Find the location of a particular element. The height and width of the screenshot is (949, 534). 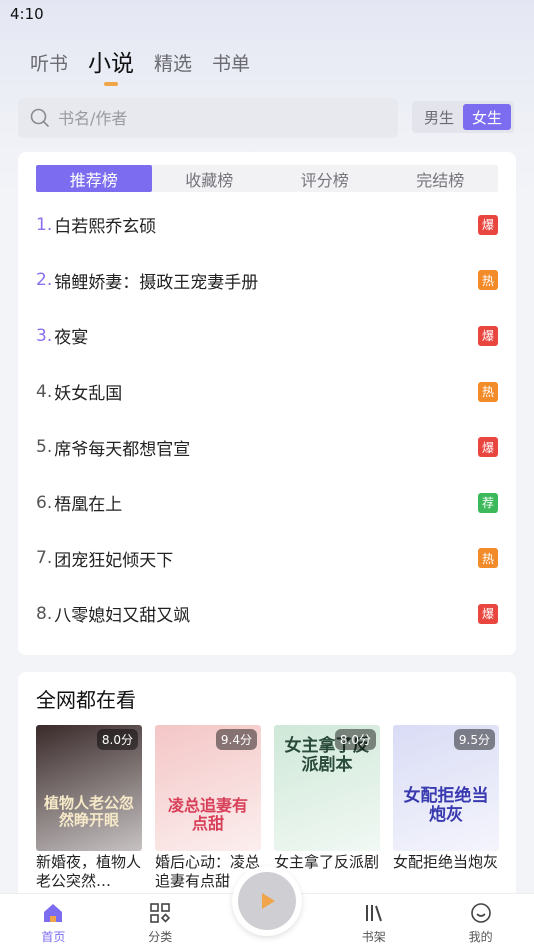

rank-item: 6. 梧凰在上 荐 is located at coordinates (267, 503).